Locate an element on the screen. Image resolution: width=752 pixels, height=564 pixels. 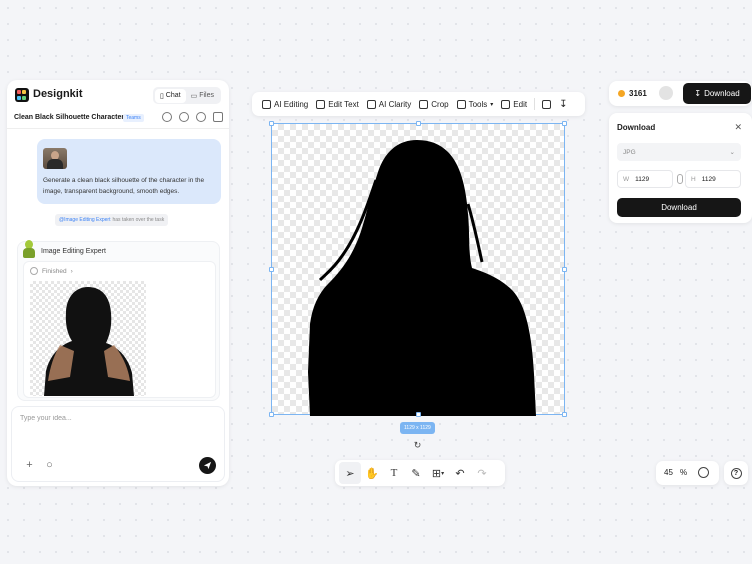
chevron-down-icon: ⌄ is located at coordinates (732, 152).